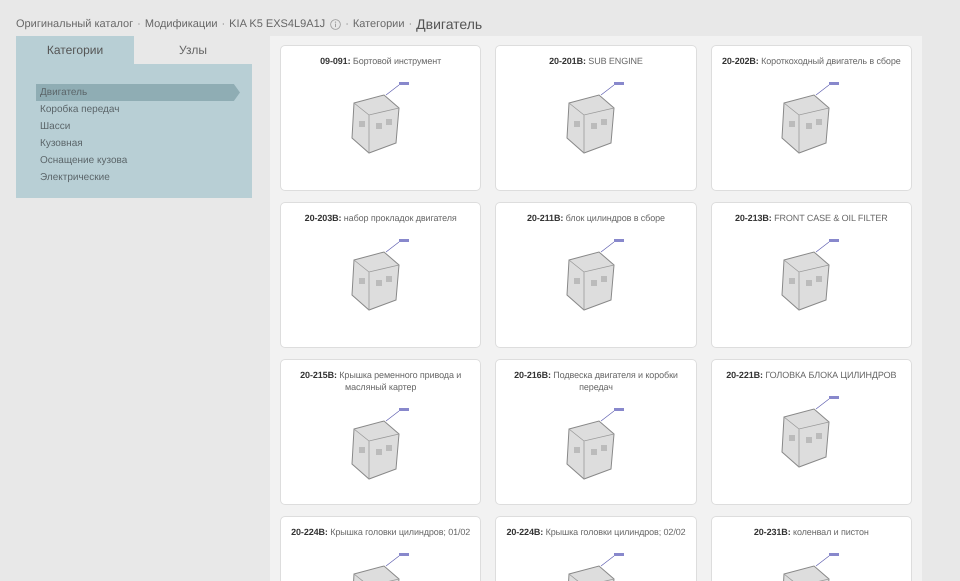  Describe the element at coordinates (138, 160) in the screenshot. I see `category-item: Оснащение кузова` at that location.